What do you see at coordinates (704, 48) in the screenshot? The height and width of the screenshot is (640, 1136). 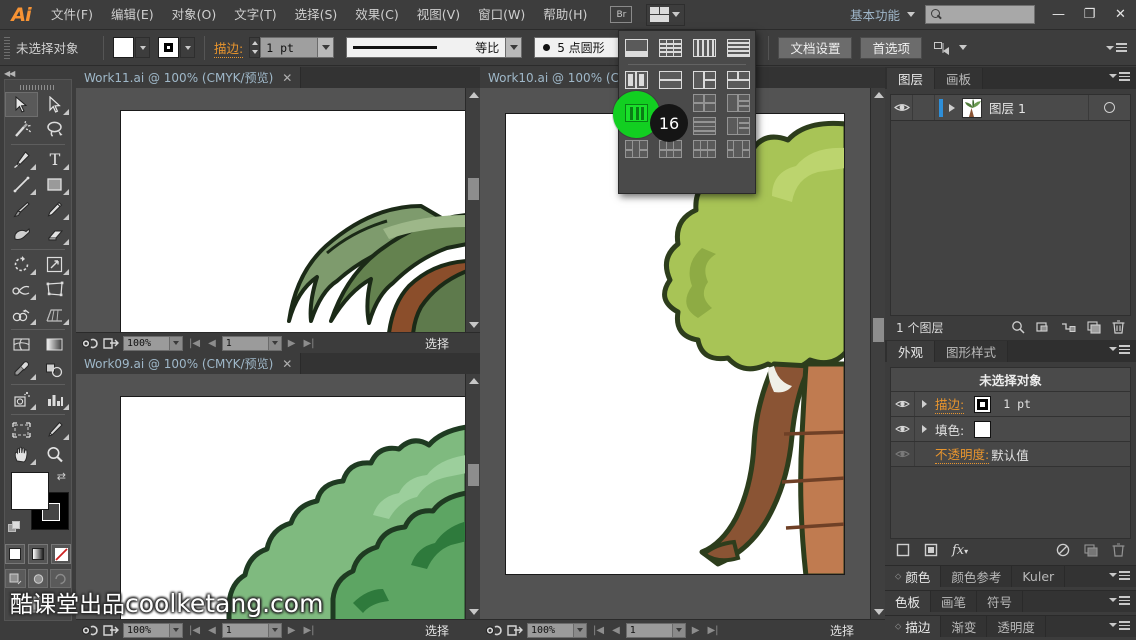 I see `layout-vertical-all` at bounding box center [704, 48].